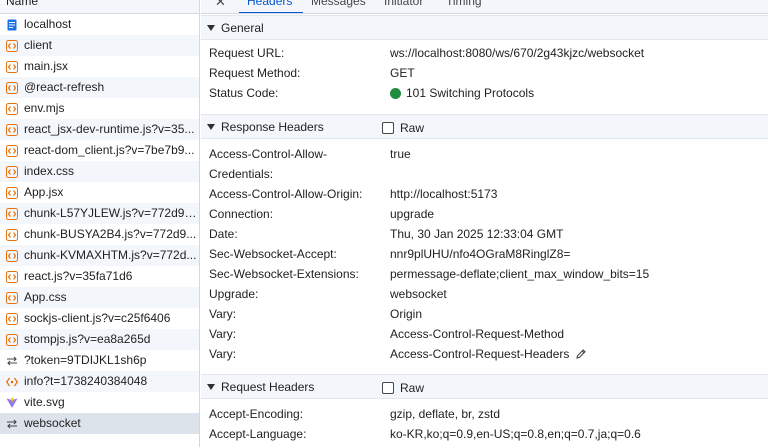 Image resolution: width=768 pixels, height=447 pixels. I want to click on close-icon: ✕, so click(220, 5).